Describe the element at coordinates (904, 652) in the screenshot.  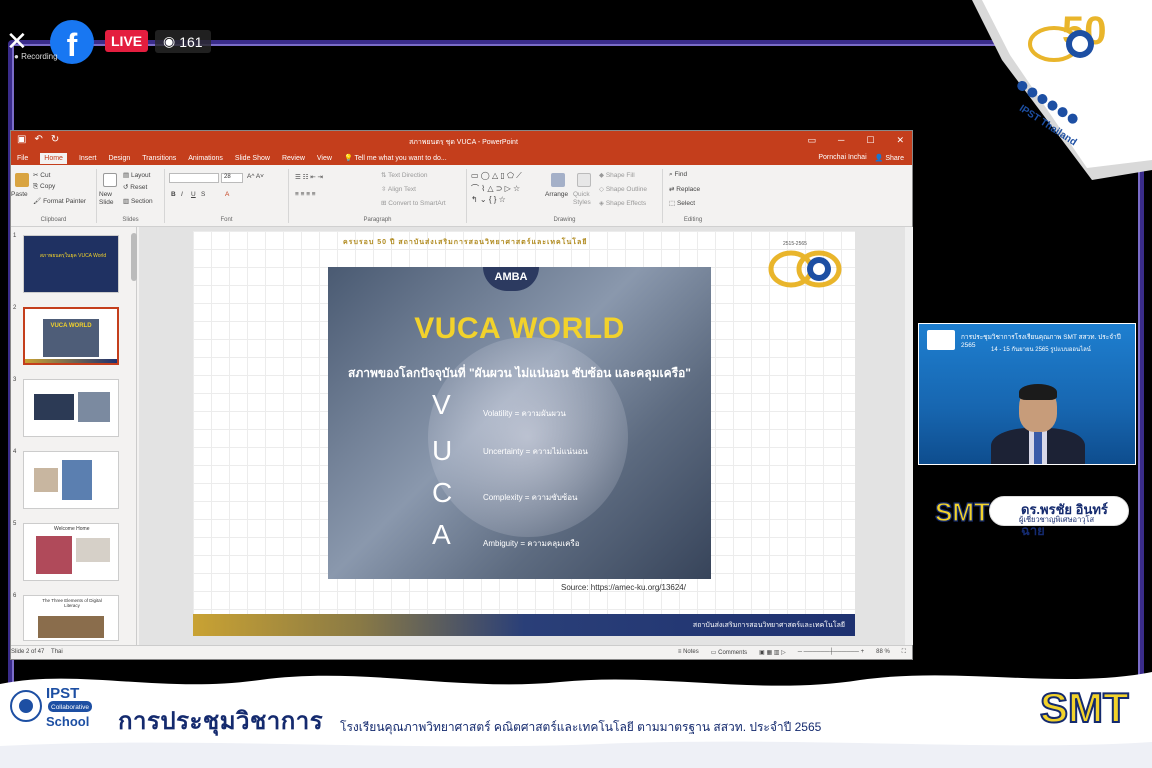
I see `fit-slide-icon: ⛶` at that location.